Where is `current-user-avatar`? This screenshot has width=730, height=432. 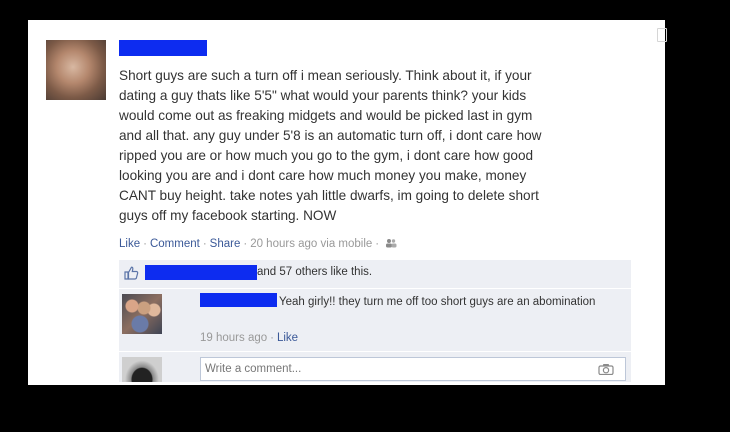
current-user-avatar is located at coordinates (142, 369).